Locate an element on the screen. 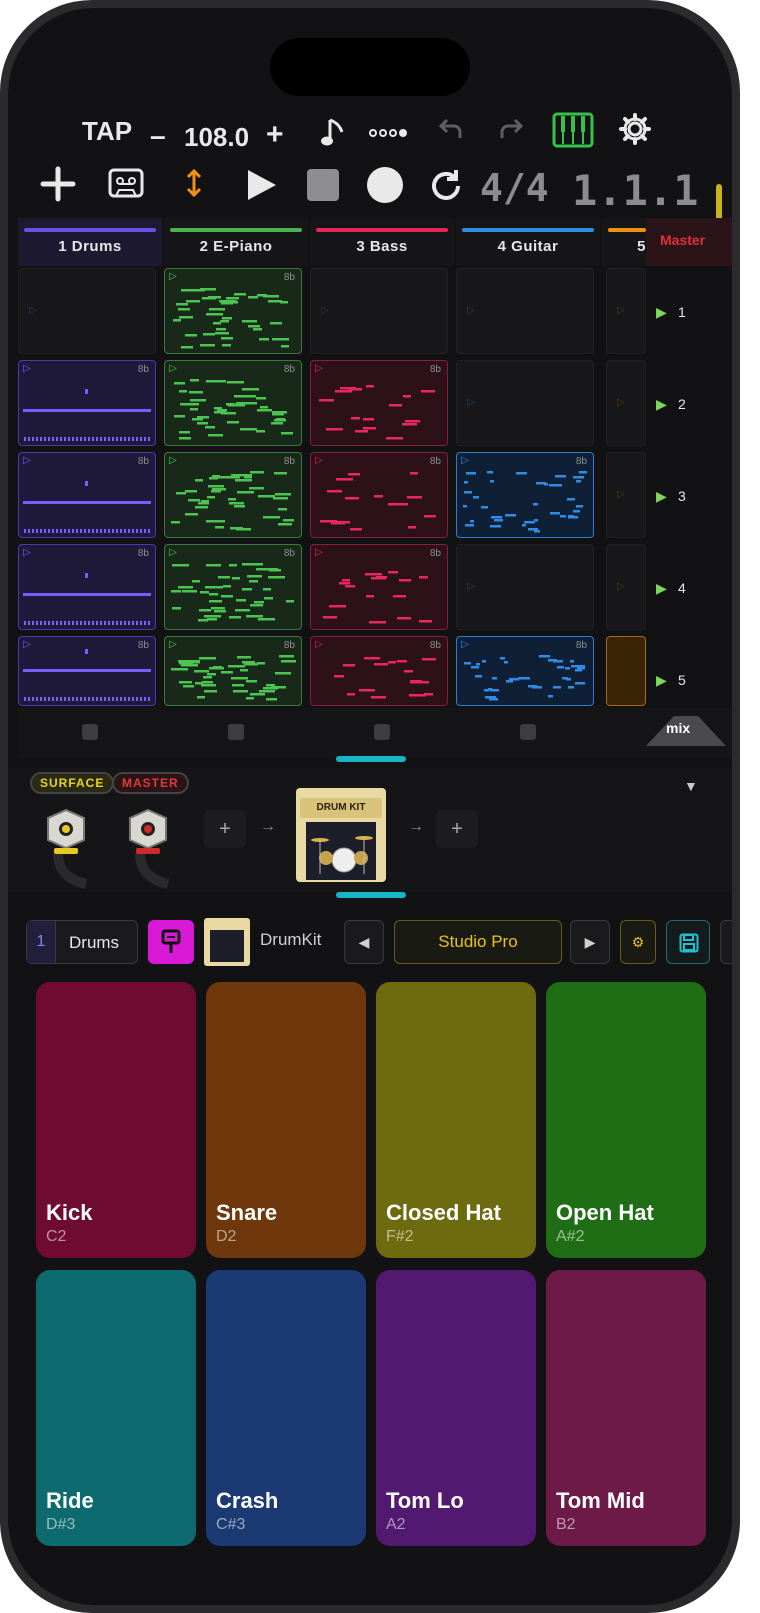  stop-clip-drums is located at coordinates (91, 733).